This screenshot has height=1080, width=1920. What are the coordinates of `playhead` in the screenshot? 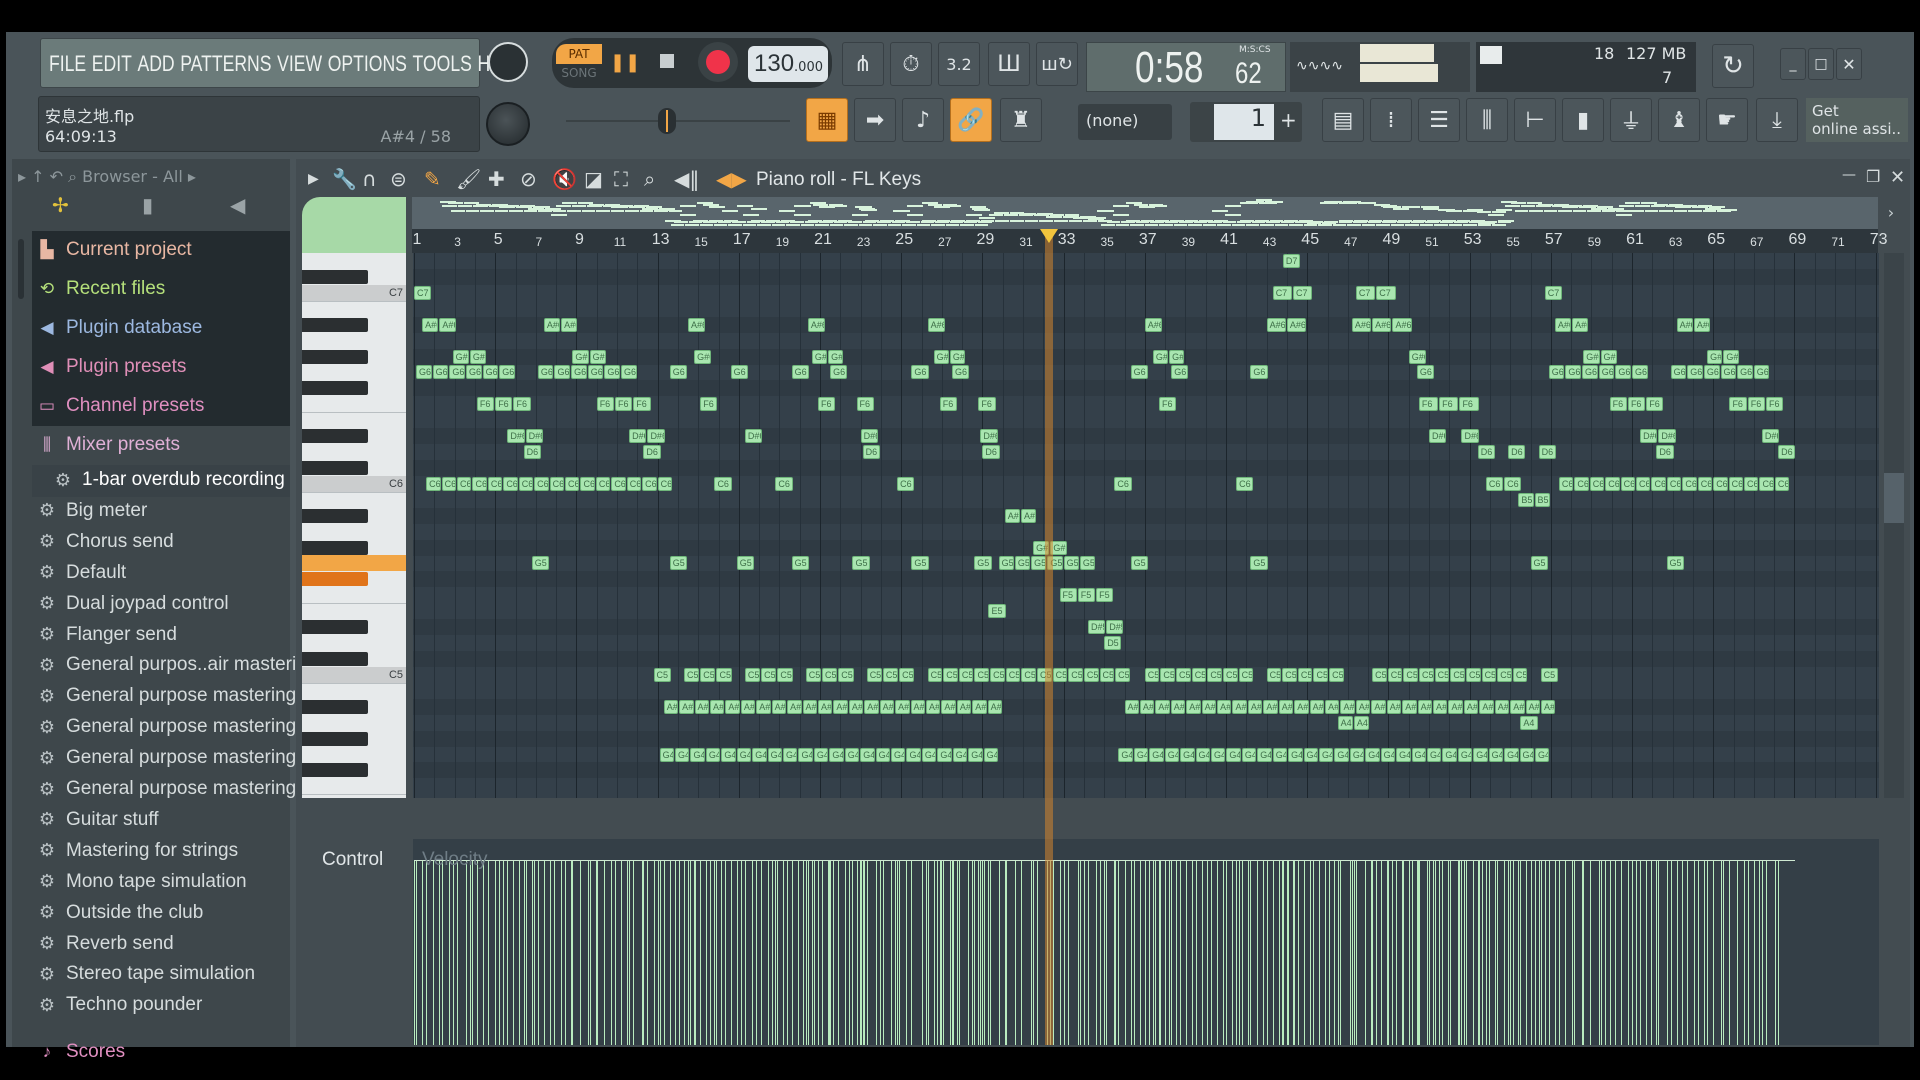 It's located at (1049, 637).